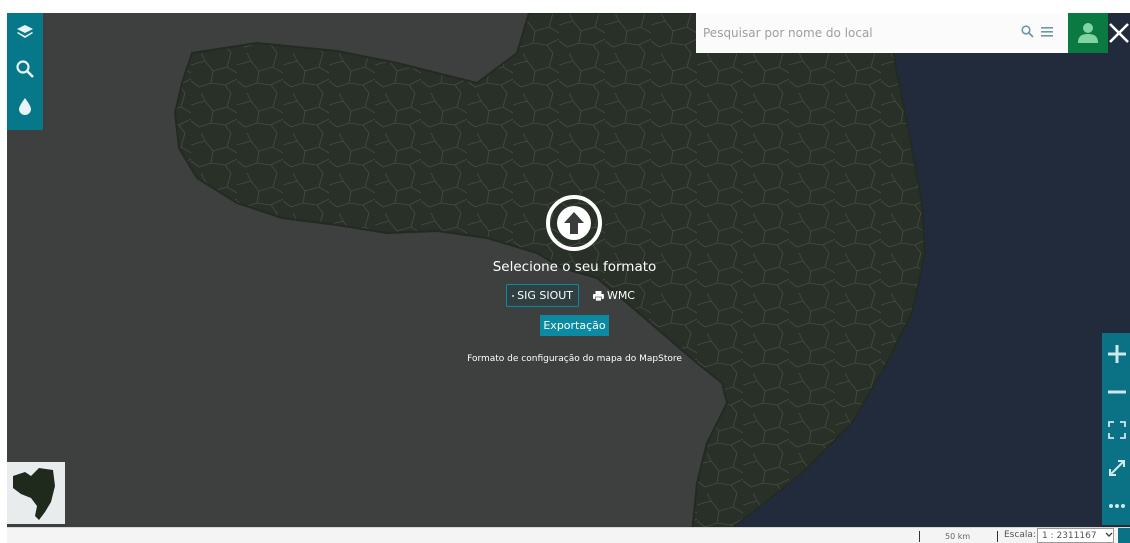  I want to click on zoom-out-icon, so click(1117, 392).